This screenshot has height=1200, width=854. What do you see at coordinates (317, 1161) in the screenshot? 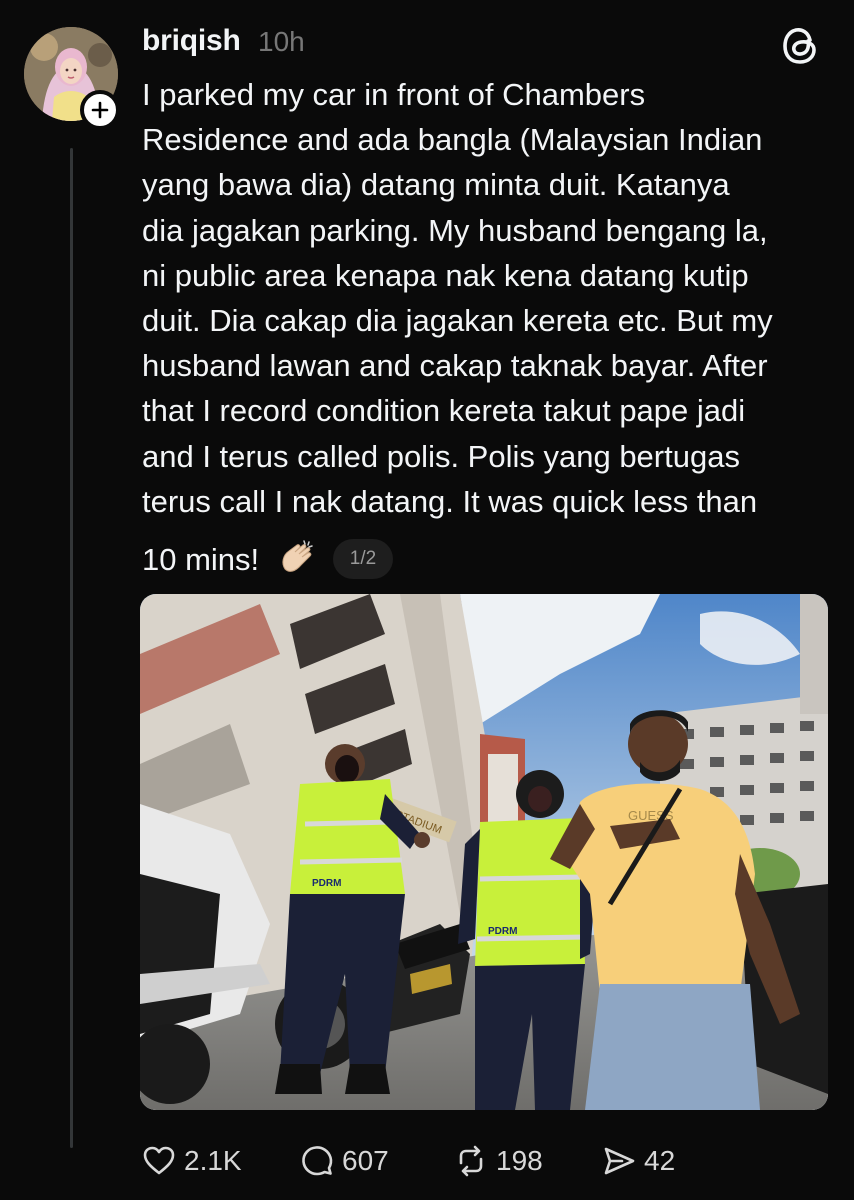
I see `comment-bubble-icon` at bounding box center [317, 1161].